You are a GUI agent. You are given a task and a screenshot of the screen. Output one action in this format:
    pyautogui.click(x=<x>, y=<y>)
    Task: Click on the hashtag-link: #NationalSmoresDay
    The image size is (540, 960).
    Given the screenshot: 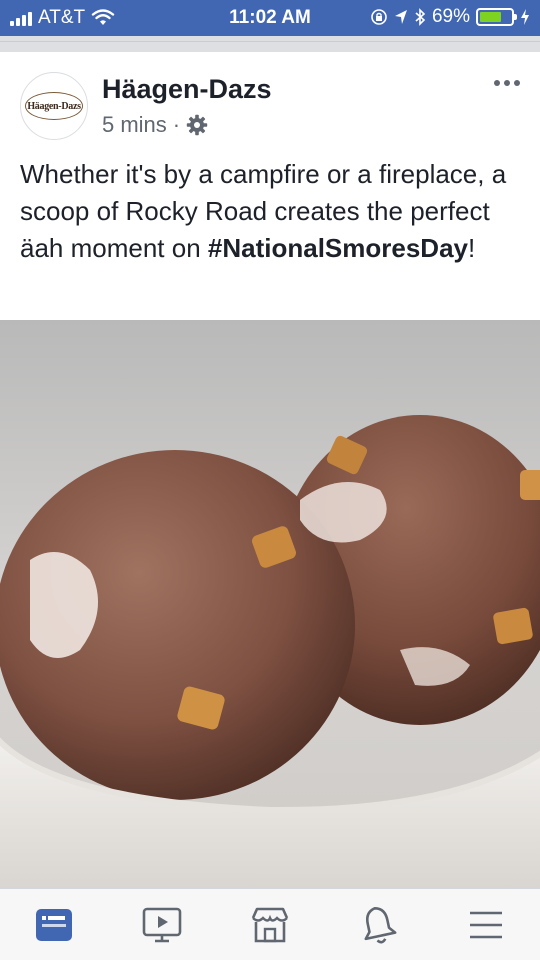 What is the action you would take?
    pyautogui.click(x=338, y=248)
    